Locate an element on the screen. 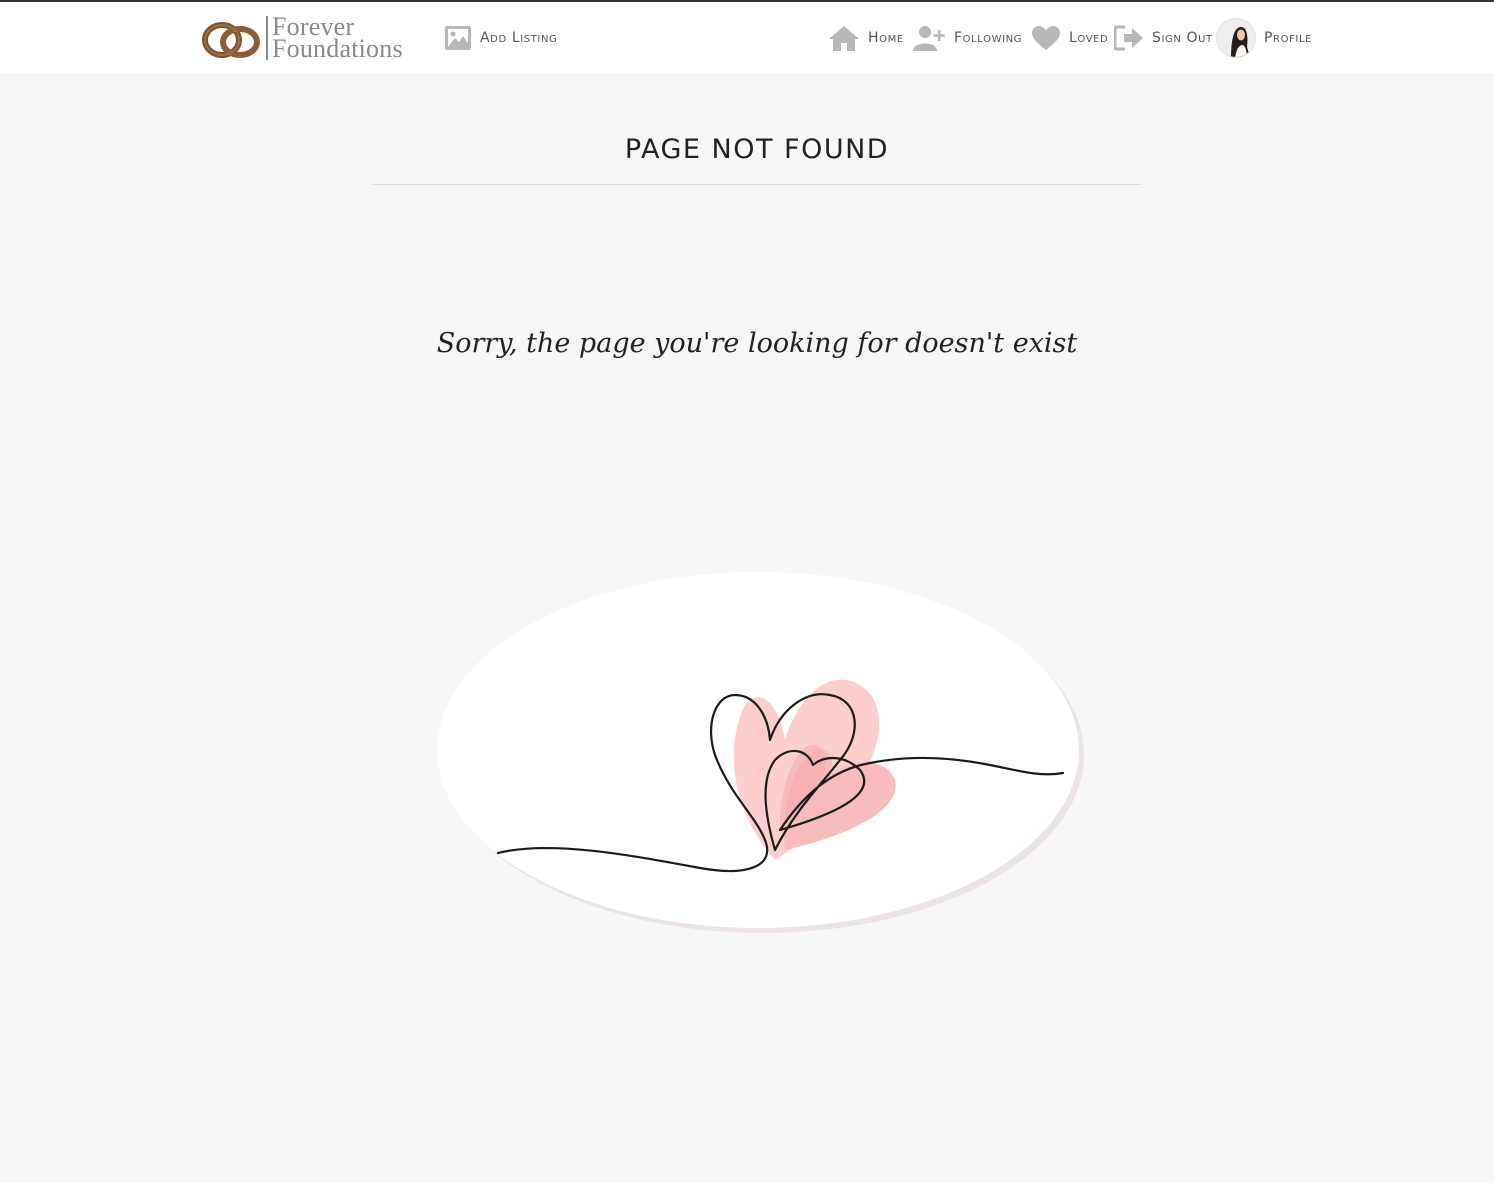  image-icon is located at coordinates (458, 38).